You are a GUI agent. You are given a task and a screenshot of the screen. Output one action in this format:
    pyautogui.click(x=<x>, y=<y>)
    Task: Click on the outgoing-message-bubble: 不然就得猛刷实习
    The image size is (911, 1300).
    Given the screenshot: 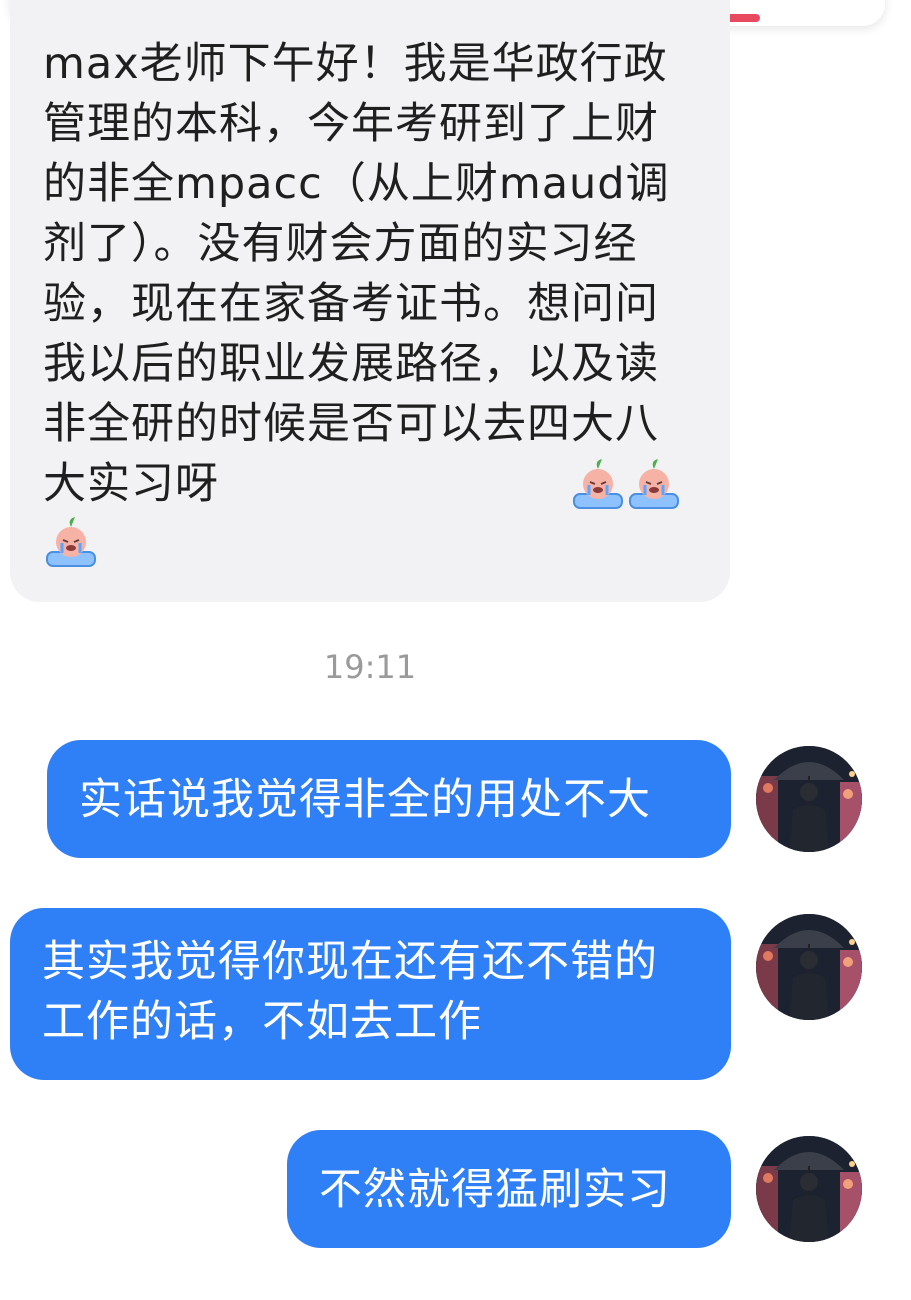 What is the action you would take?
    pyautogui.click(x=509, y=1189)
    